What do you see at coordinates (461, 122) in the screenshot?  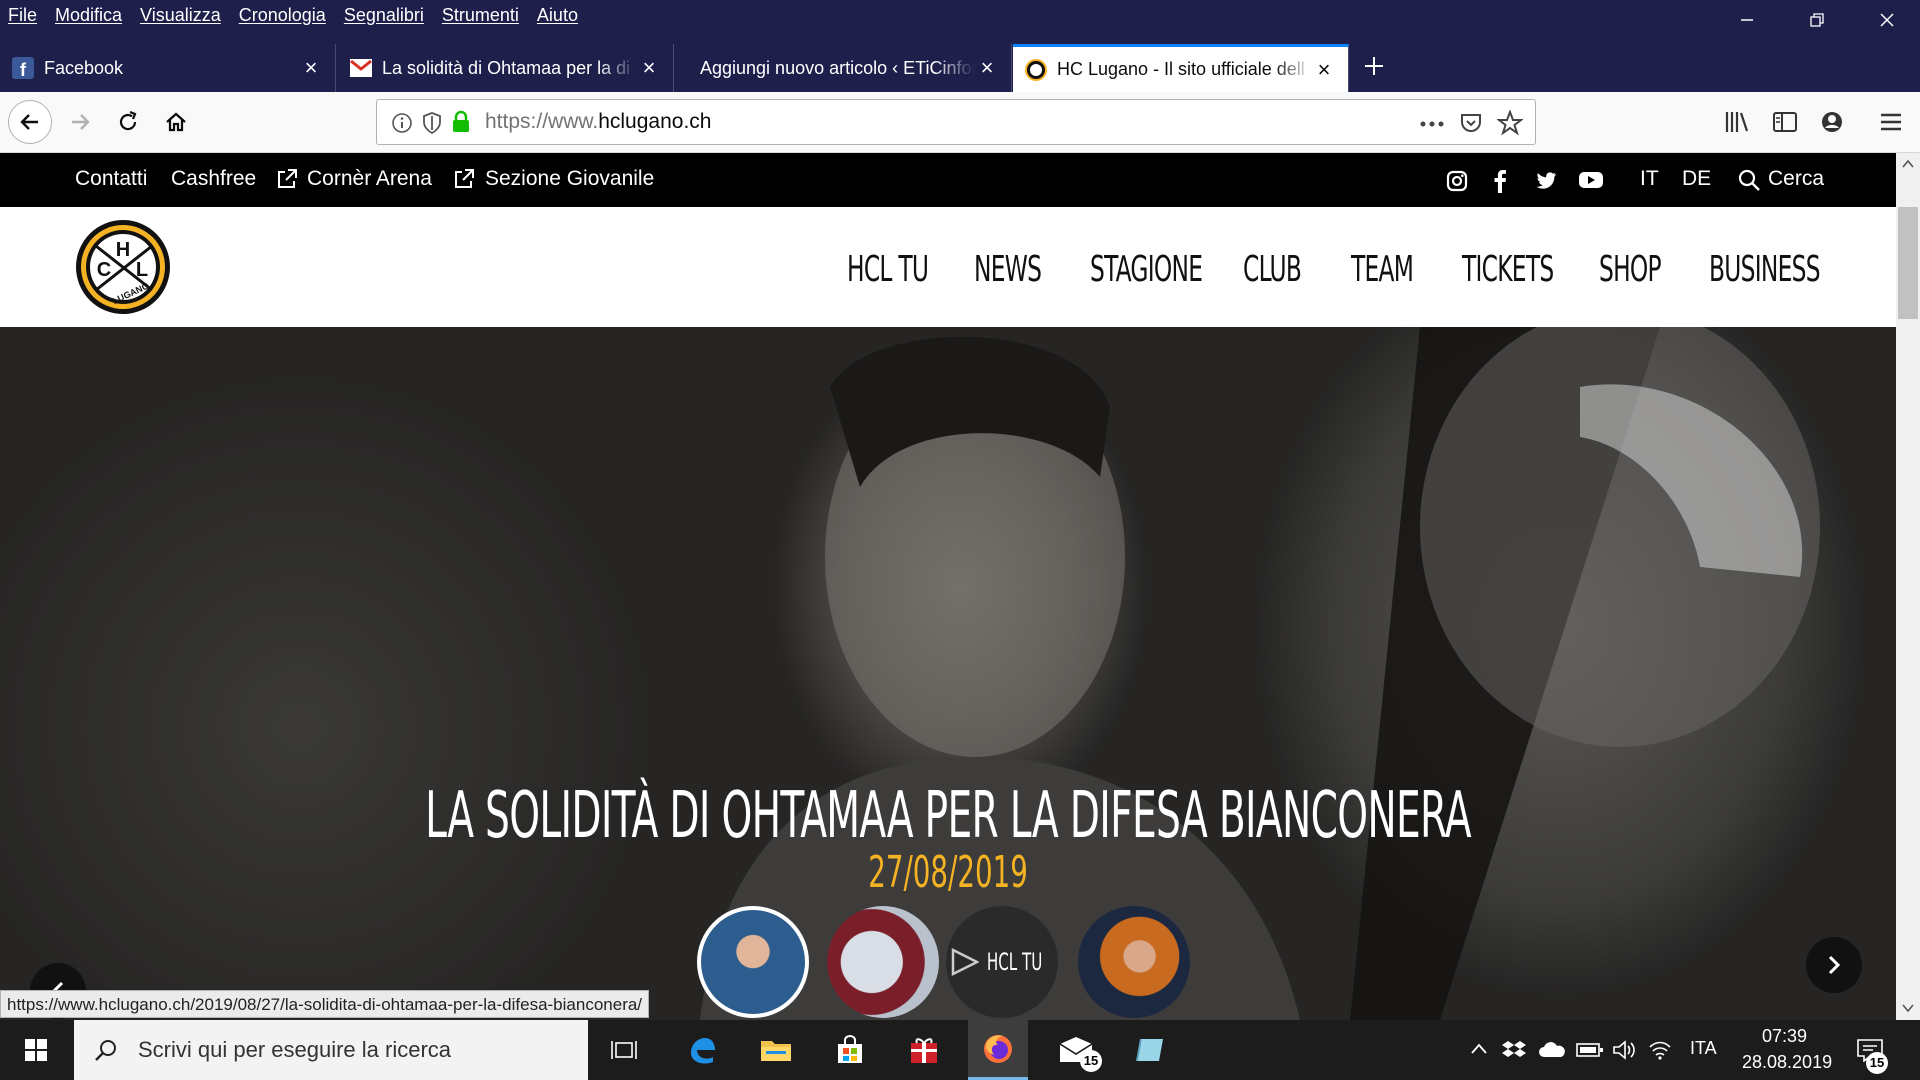 I see `lock-icon` at bounding box center [461, 122].